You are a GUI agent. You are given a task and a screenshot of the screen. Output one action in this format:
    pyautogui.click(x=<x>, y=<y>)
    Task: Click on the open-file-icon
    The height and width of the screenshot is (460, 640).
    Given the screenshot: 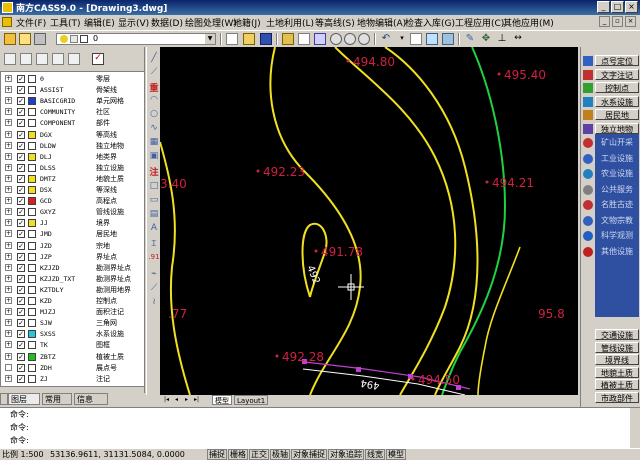 What is the action you would take?
    pyautogui.click(x=249, y=39)
    